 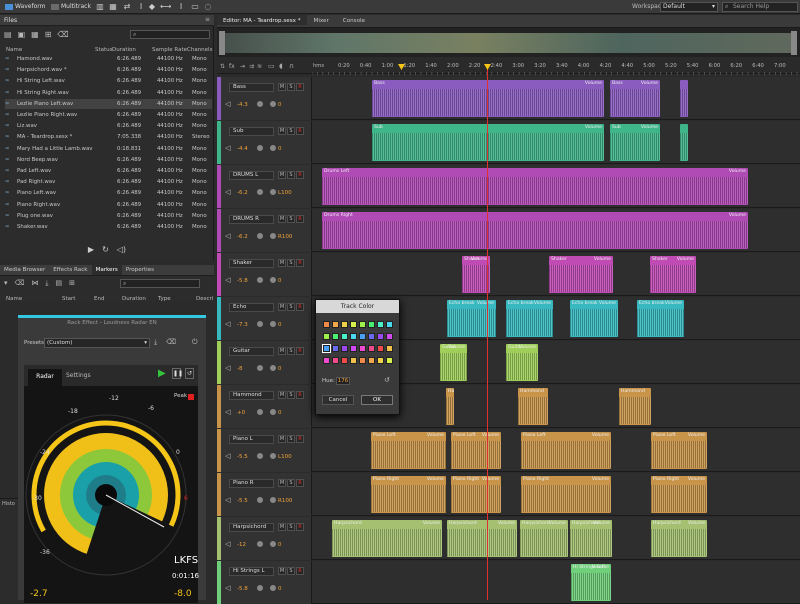 I want to click on tab-history: Histo, so click(x=8, y=504).